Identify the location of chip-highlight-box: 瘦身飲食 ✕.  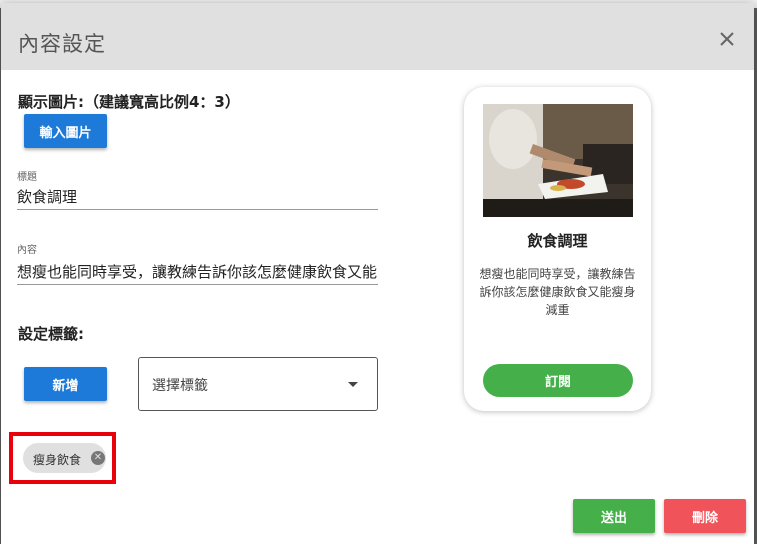
(62, 458).